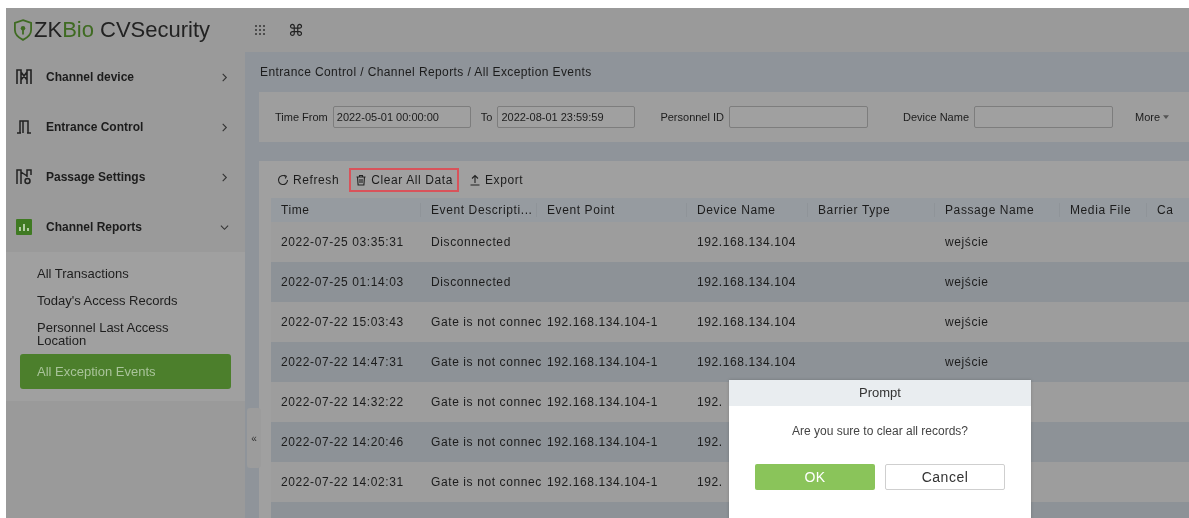 The image size is (1189, 518). Describe the element at coordinates (1168, 210) in the screenshot. I see `column-header: Ca` at that location.